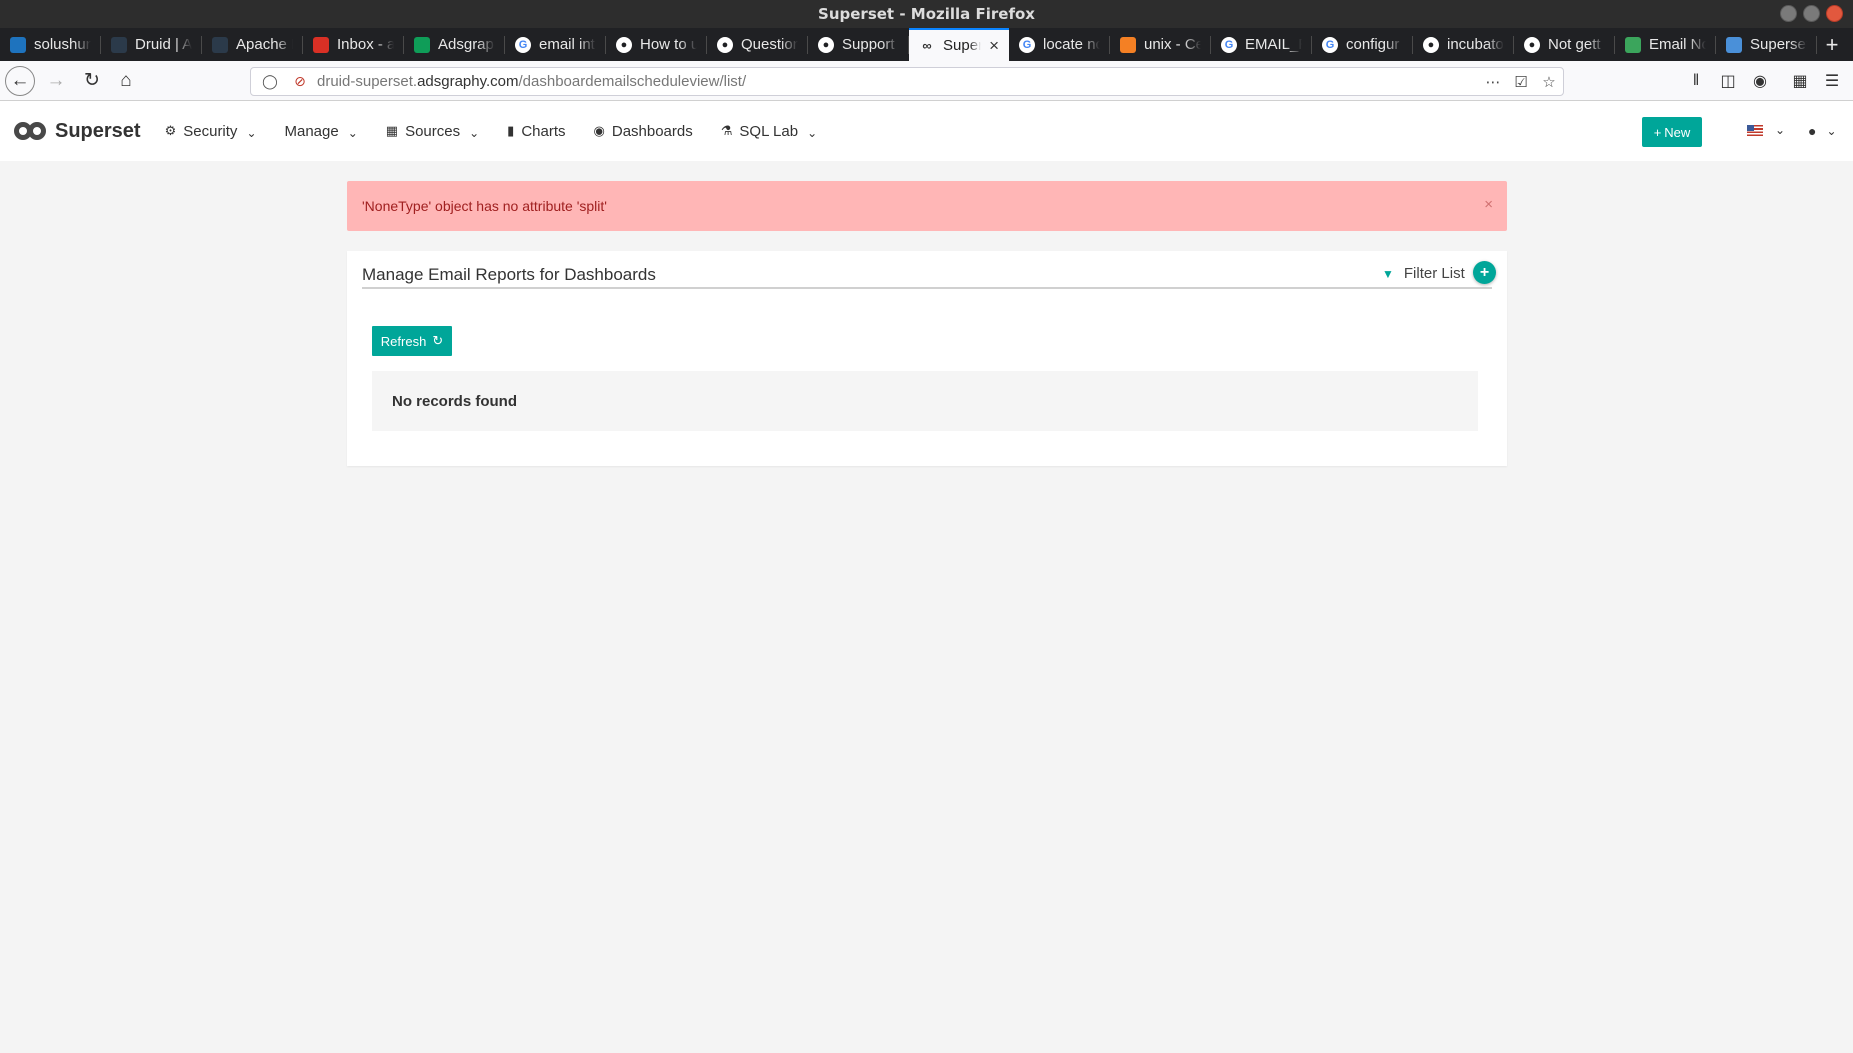 The width and height of the screenshot is (1853, 1053). I want to click on browser-tab: G EMAIL_R, so click(1261, 44).